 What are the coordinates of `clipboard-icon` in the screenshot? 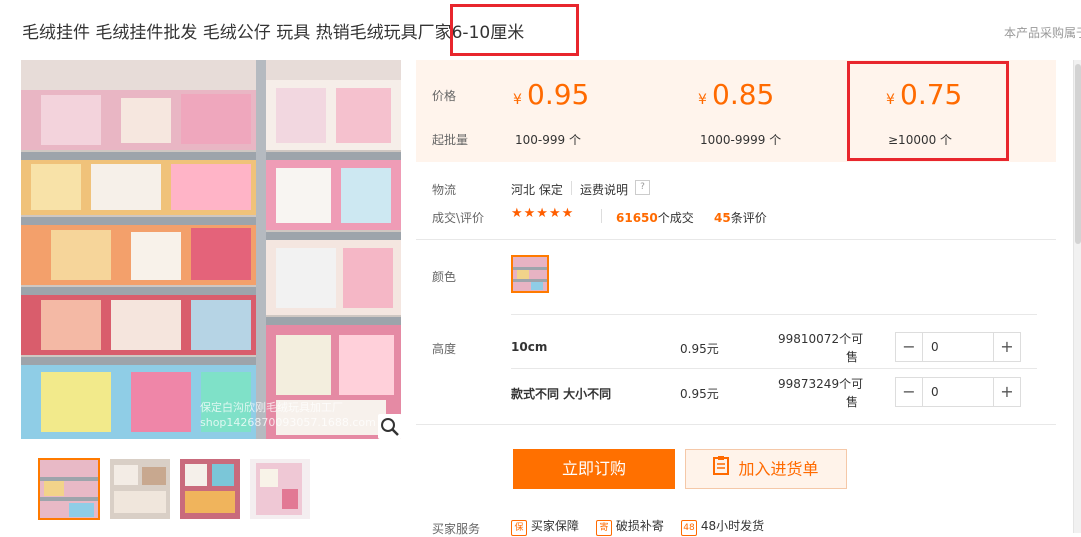 It's located at (721, 470).